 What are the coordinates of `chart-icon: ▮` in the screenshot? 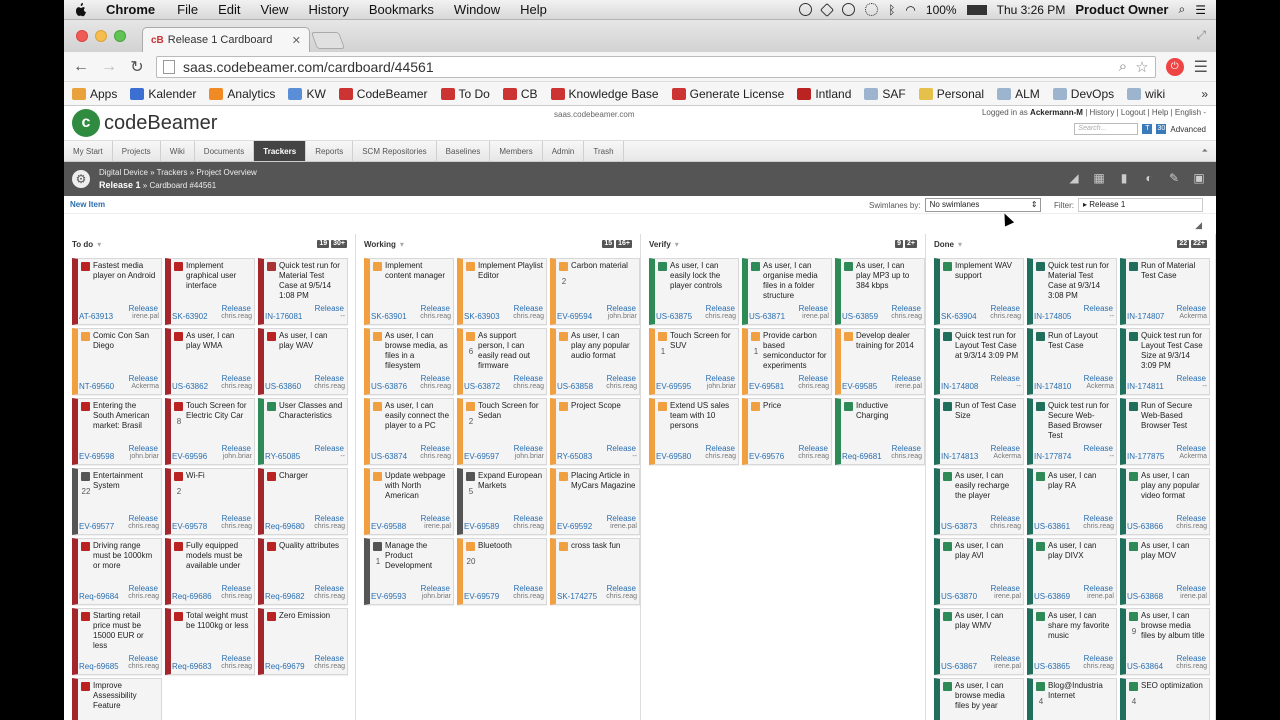 It's located at (1124, 178).